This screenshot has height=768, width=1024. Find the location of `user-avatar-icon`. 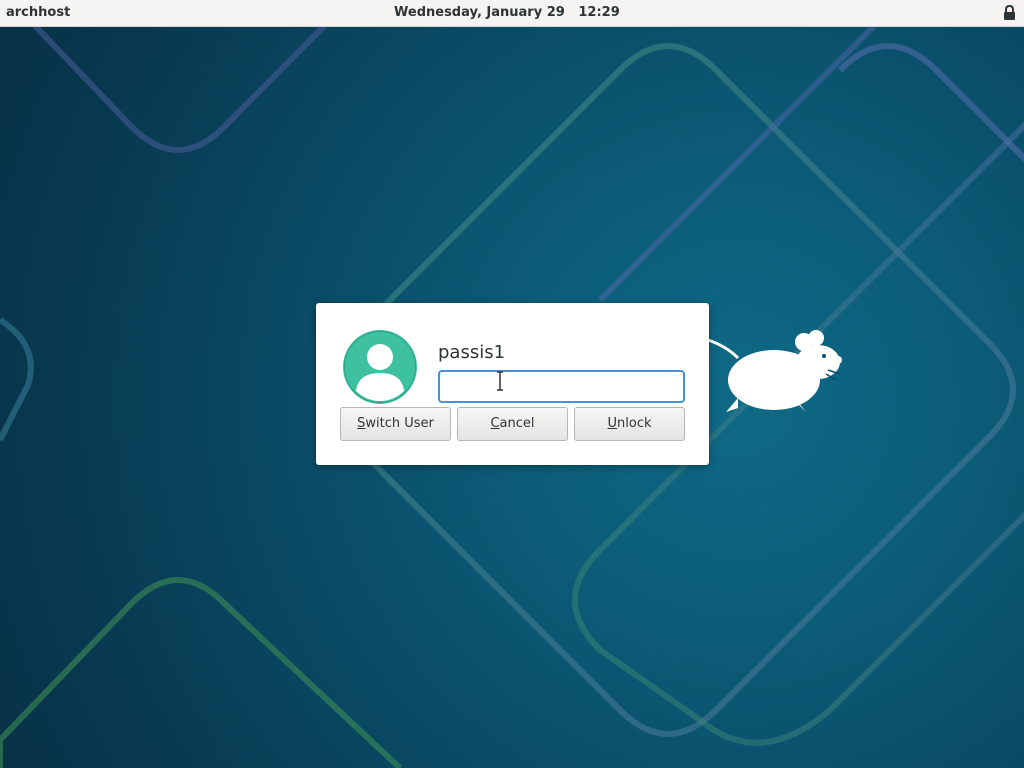

user-avatar-icon is located at coordinates (380, 367).